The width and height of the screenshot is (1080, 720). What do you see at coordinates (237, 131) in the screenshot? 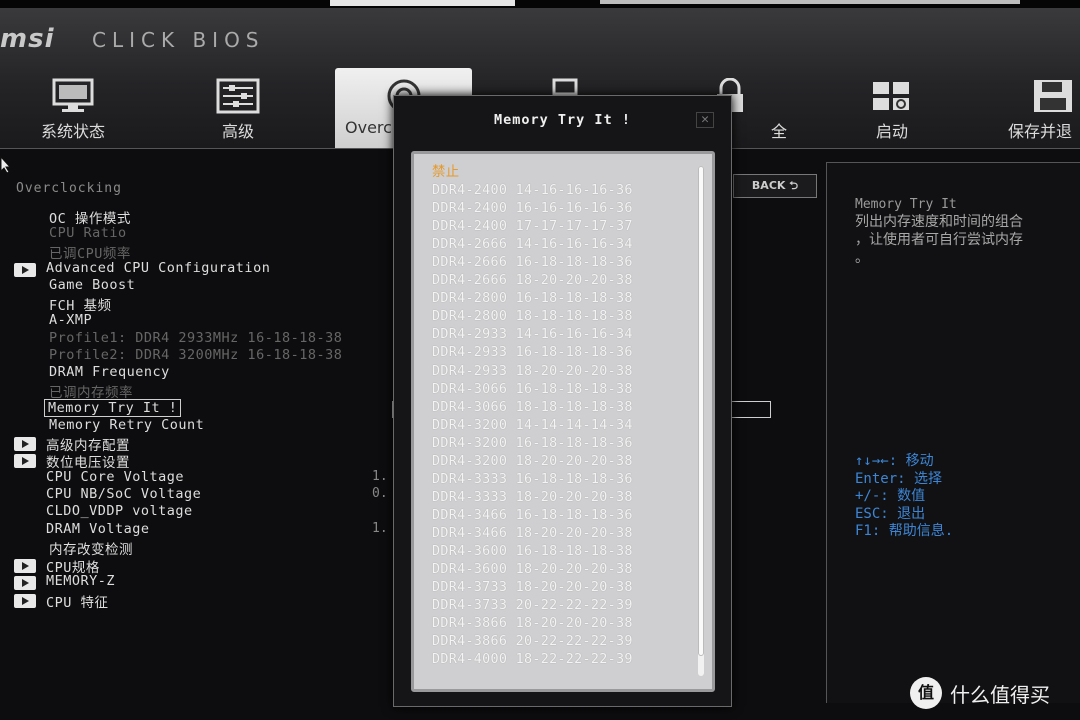
I see `tab-label: 高级` at bounding box center [237, 131].